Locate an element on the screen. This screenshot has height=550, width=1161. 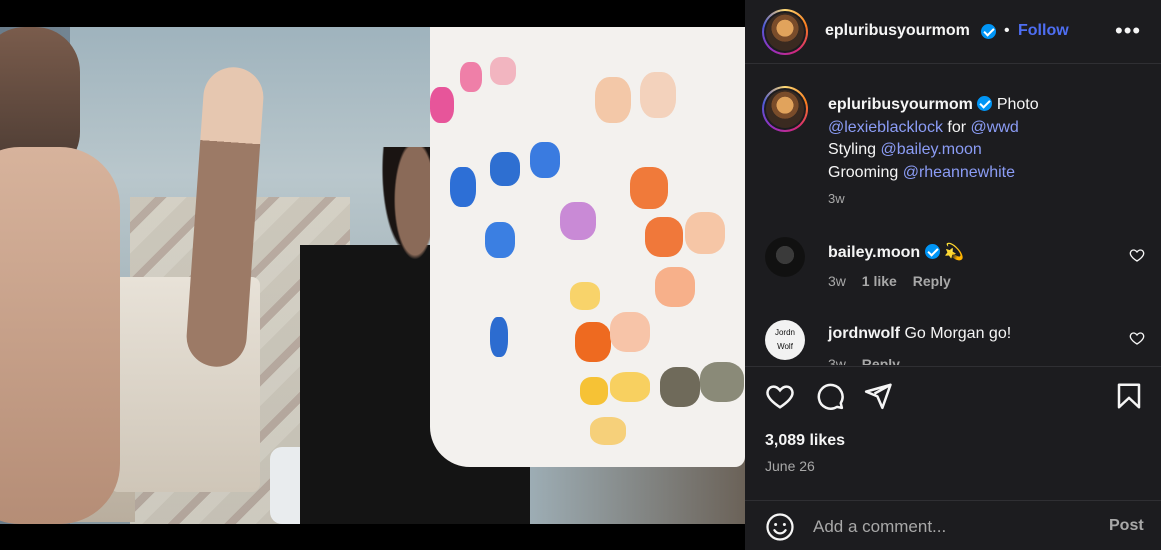
comment-icon is located at coordinates (830, 396).